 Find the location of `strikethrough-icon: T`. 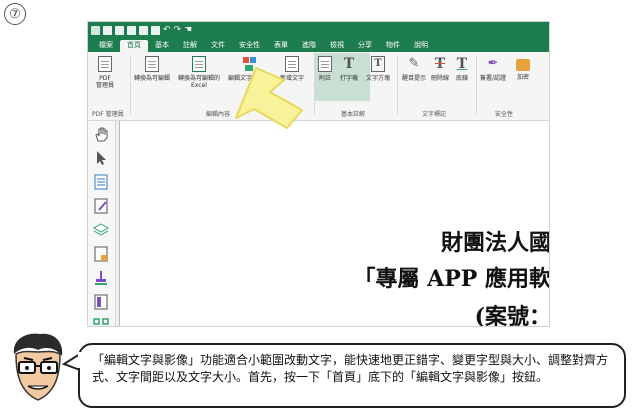

strikethrough-icon: T is located at coordinates (440, 64).